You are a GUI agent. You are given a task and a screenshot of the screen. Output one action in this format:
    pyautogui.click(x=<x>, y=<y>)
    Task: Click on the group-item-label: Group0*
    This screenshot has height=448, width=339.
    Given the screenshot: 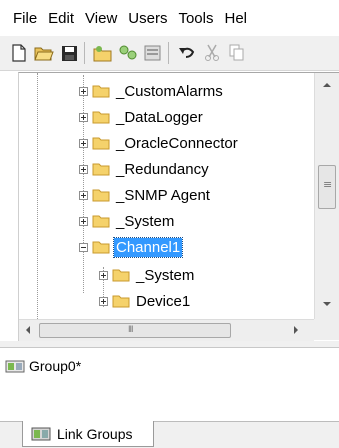 What is the action you would take?
    pyautogui.click(x=55, y=366)
    